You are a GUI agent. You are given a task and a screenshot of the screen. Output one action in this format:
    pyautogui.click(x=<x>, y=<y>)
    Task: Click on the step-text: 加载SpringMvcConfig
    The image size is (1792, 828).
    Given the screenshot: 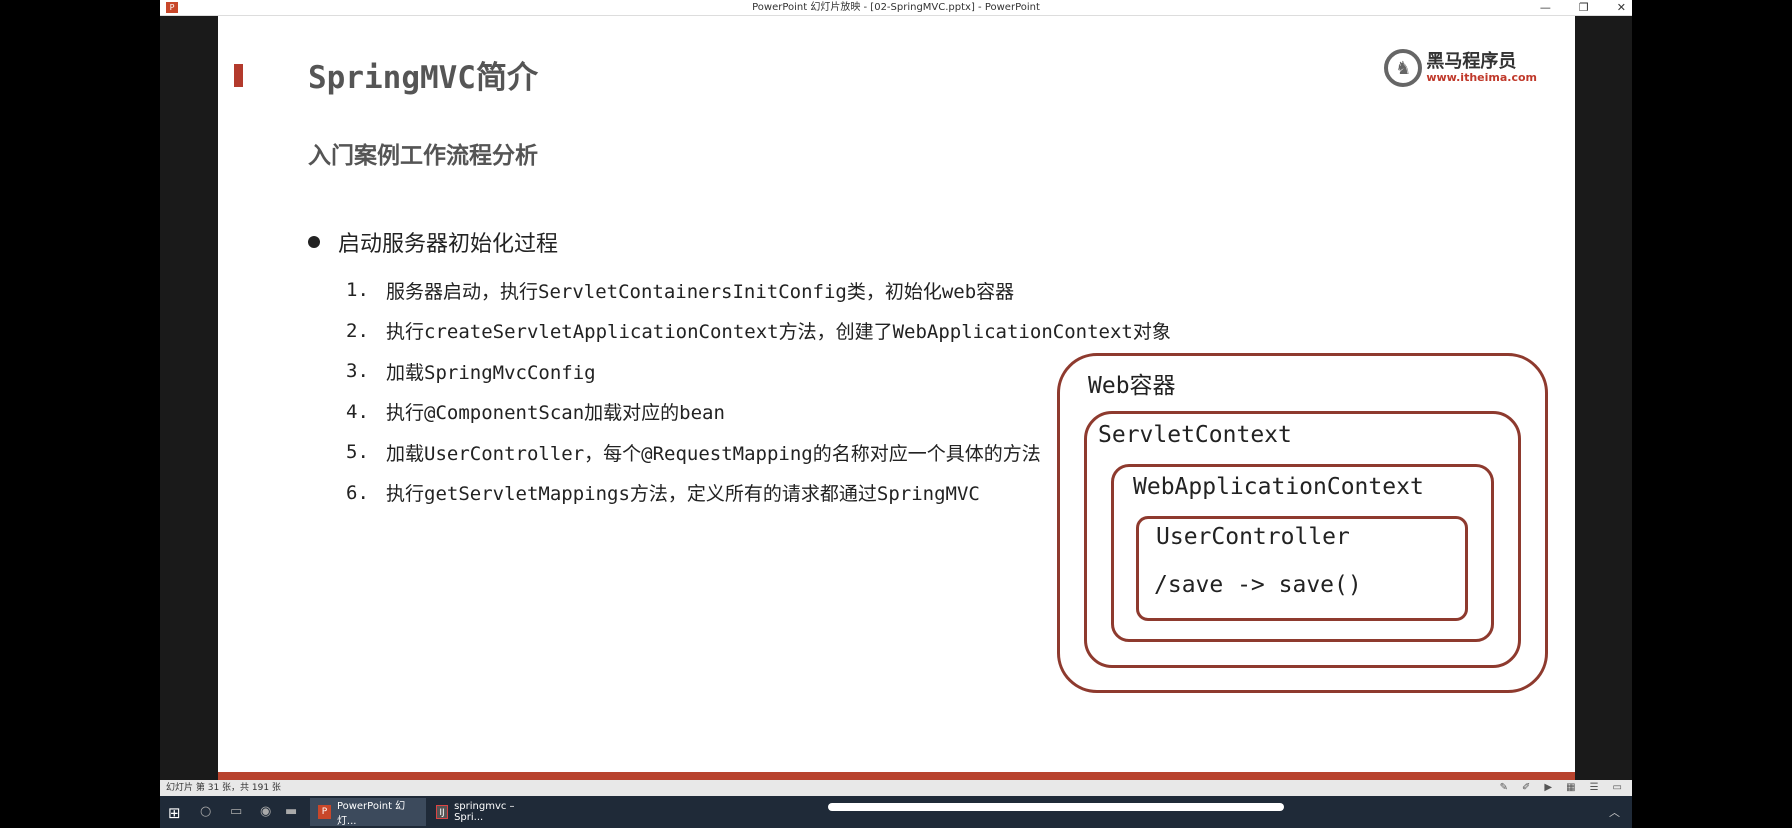 What is the action you would take?
    pyautogui.click(x=491, y=372)
    